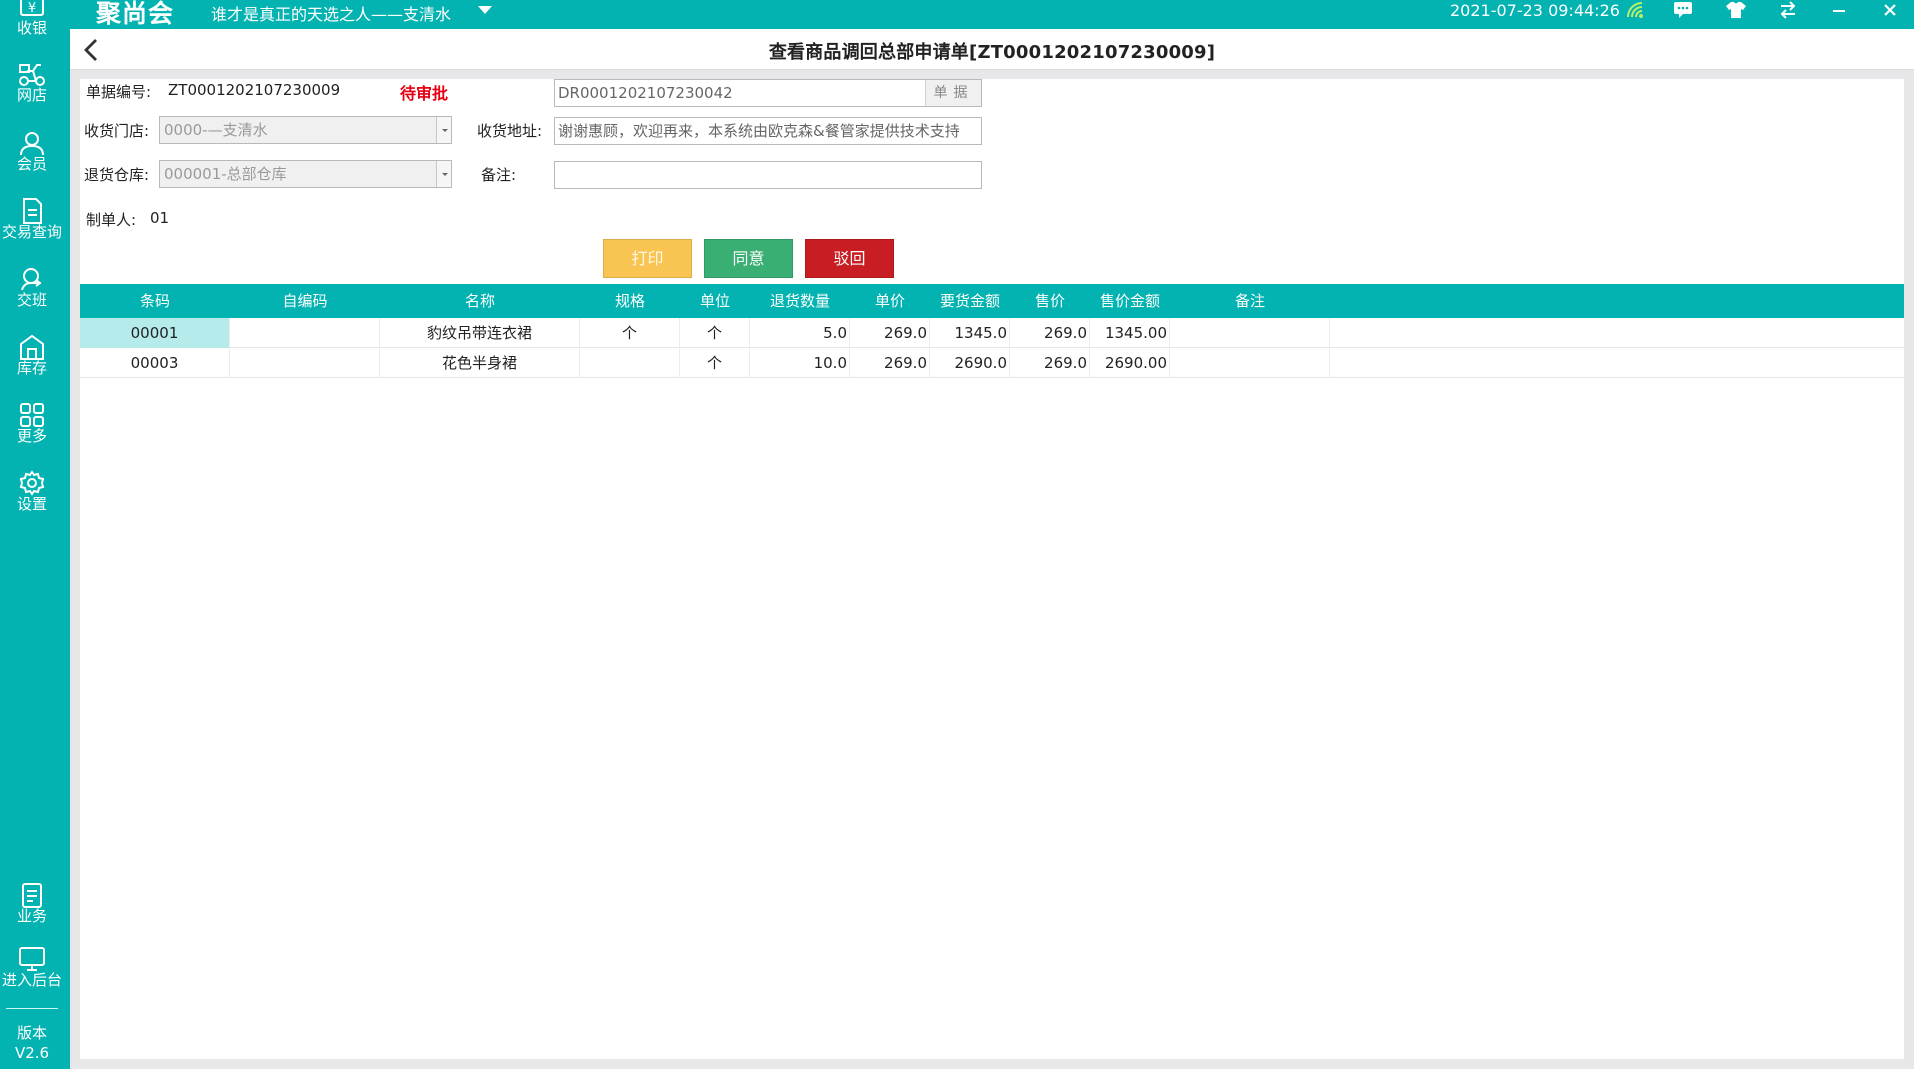 The height and width of the screenshot is (1069, 1914). What do you see at coordinates (647, 258) in the screenshot?
I see `print-button: 打印` at bounding box center [647, 258].